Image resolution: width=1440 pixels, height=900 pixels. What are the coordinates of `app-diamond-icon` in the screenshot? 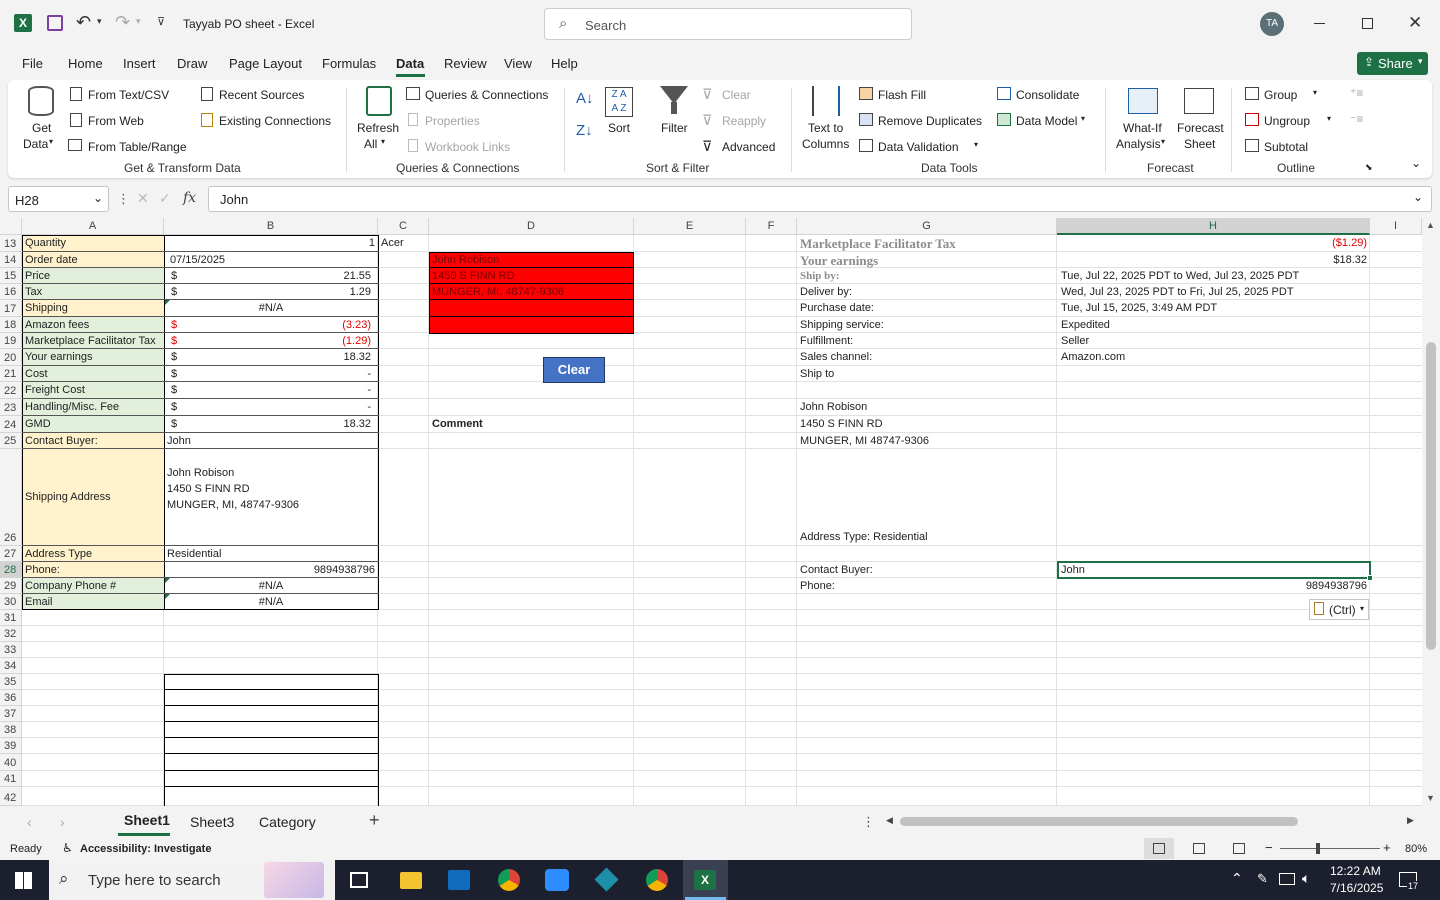 It's located at (606, 879).